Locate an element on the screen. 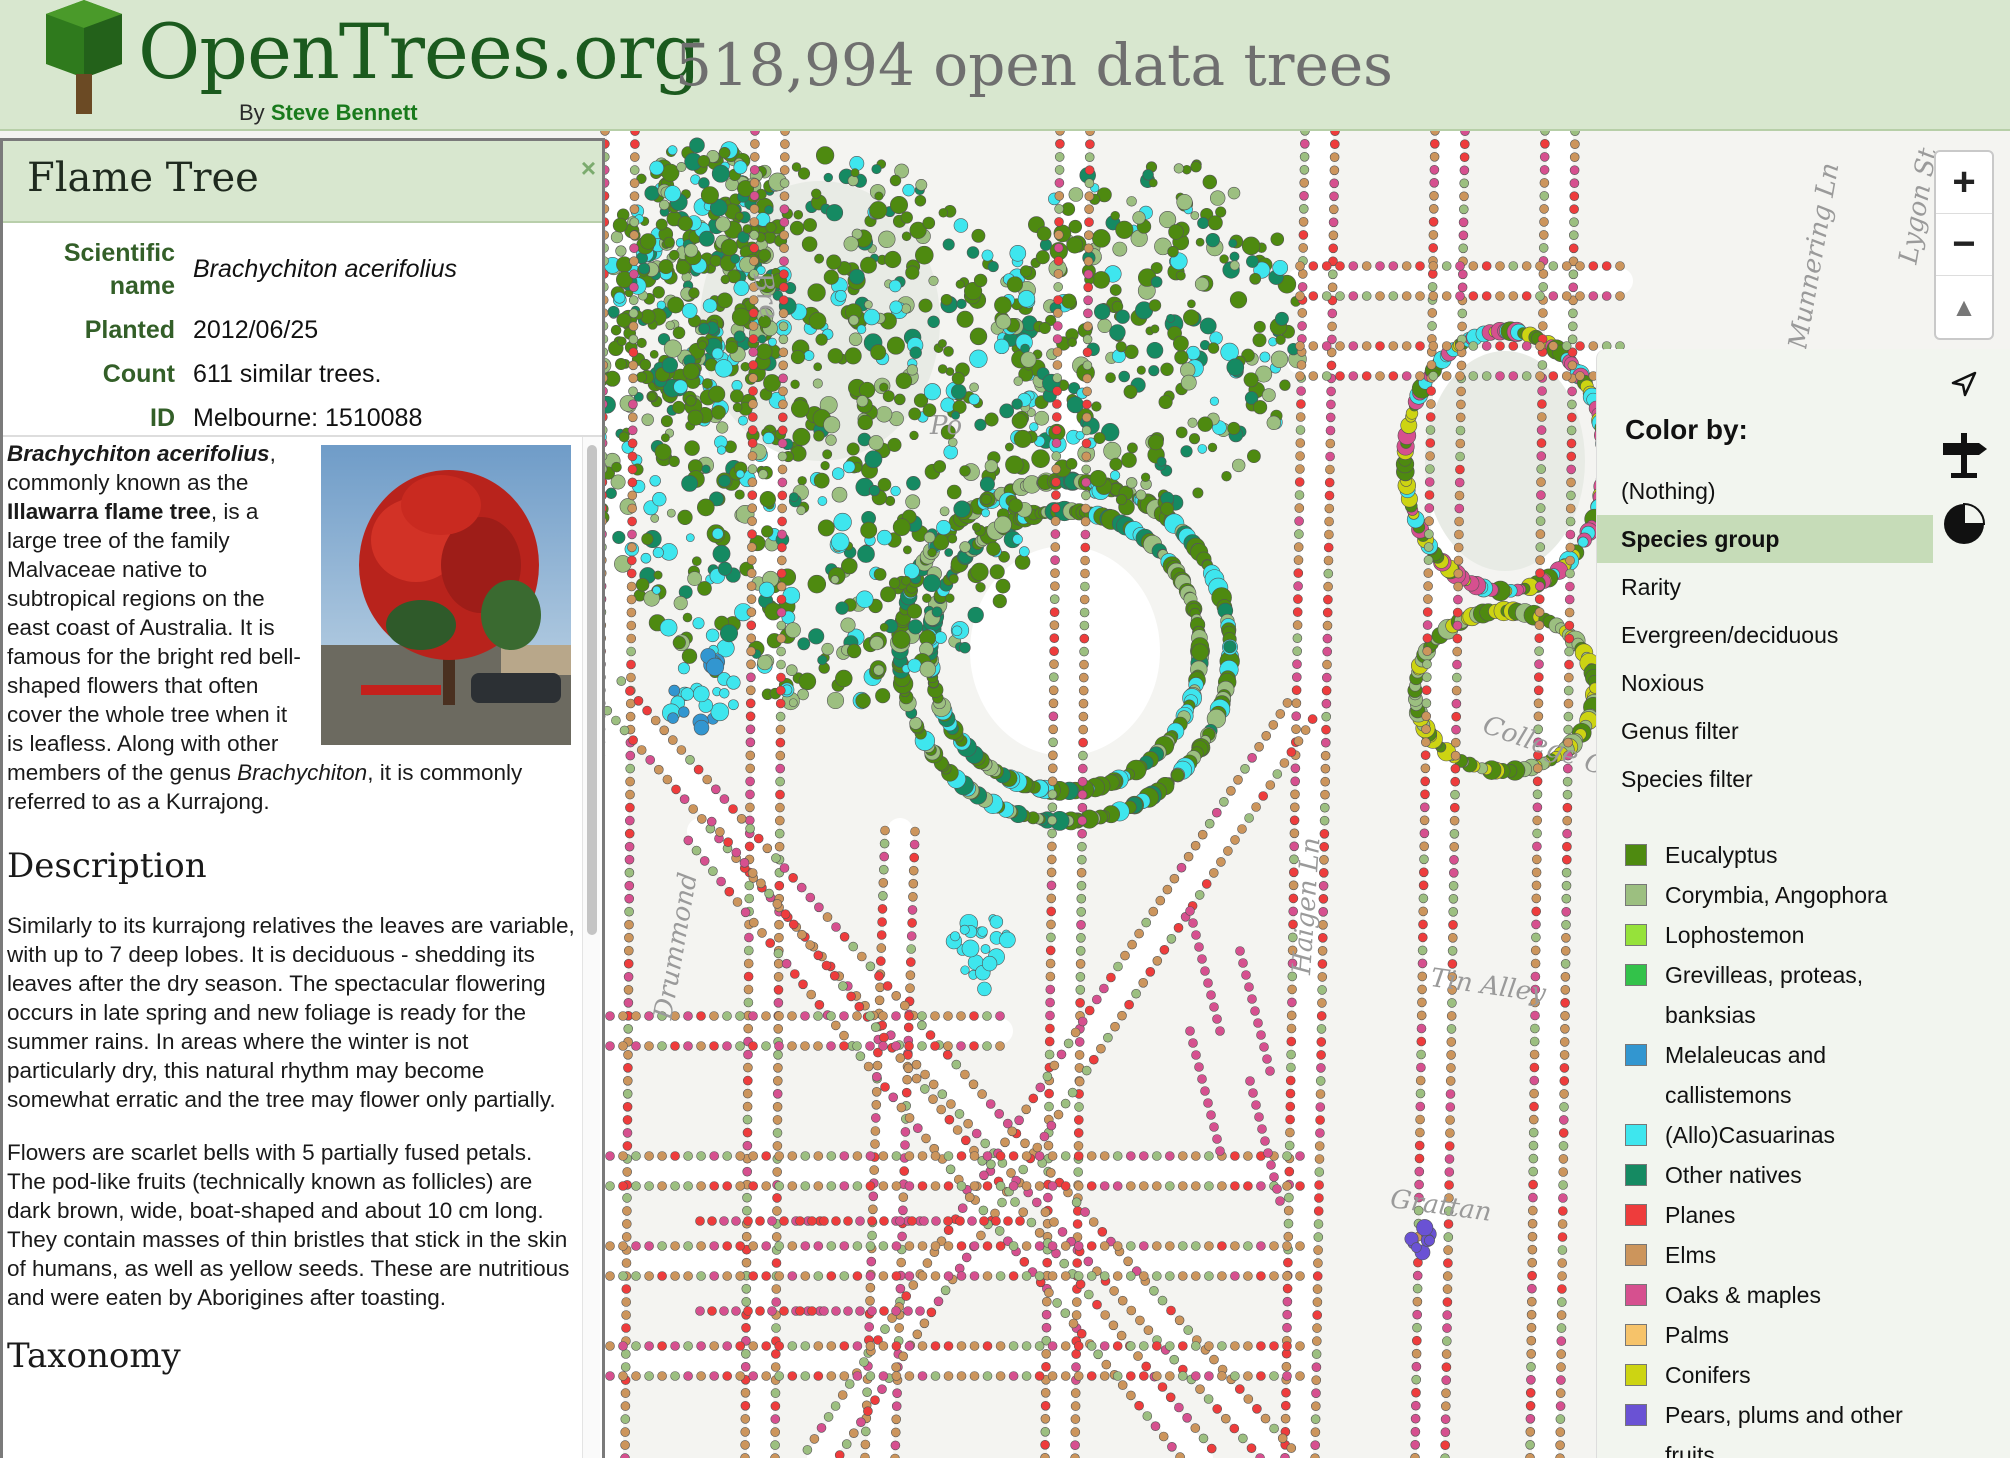  legend-item: Planes is located at coordinates (1775, 1215).